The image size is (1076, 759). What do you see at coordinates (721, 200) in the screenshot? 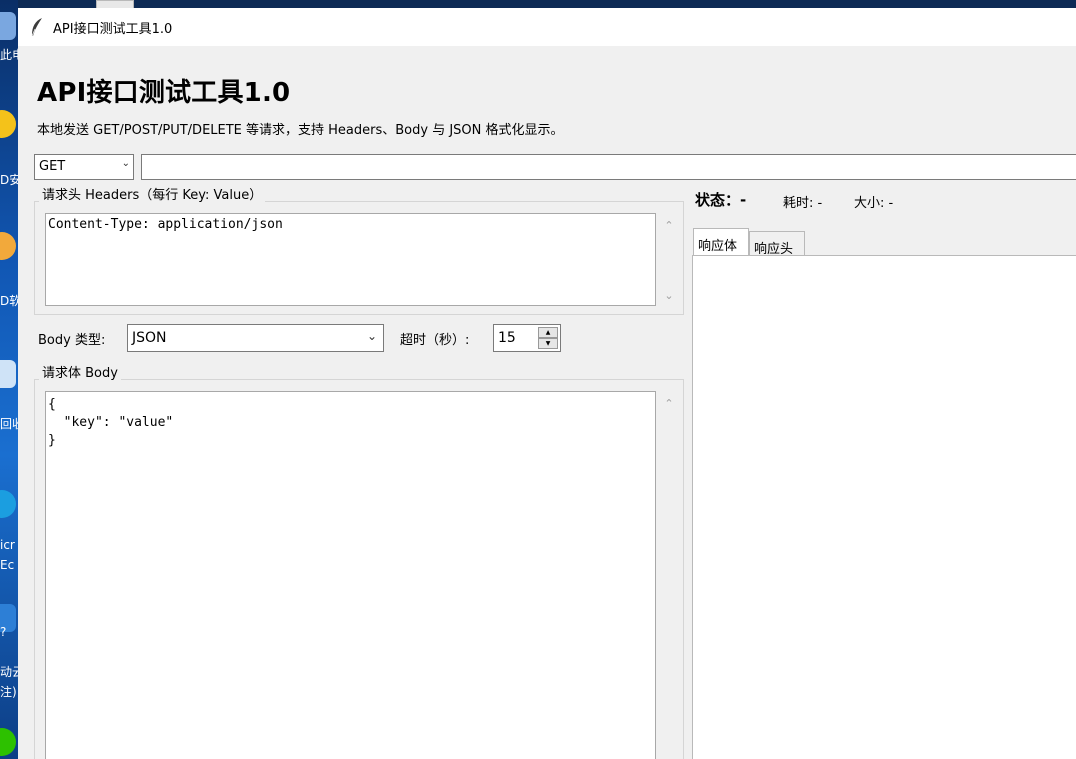
I see `status-label: 状态：-` at bounding box center [721, 200].